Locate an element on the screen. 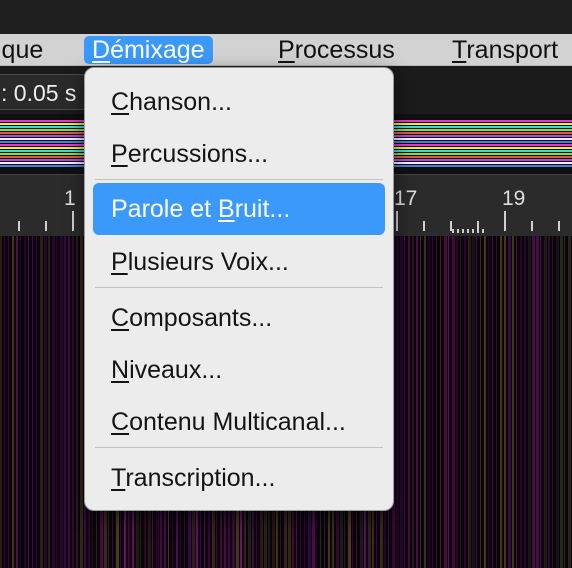 This screenshot has width=572, height=568. menu-bar: ique Démixage Processus Transport is located at coordinates (286, 50).